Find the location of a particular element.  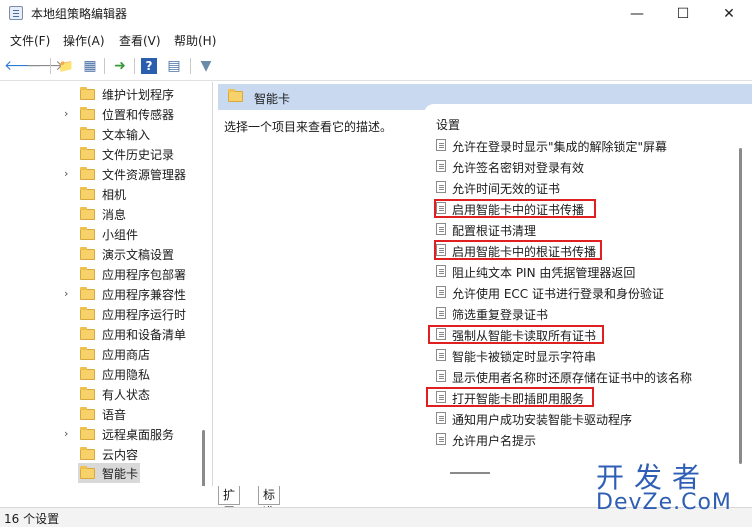

settings-column-header: 设置 is located at coordinates (448, 124).